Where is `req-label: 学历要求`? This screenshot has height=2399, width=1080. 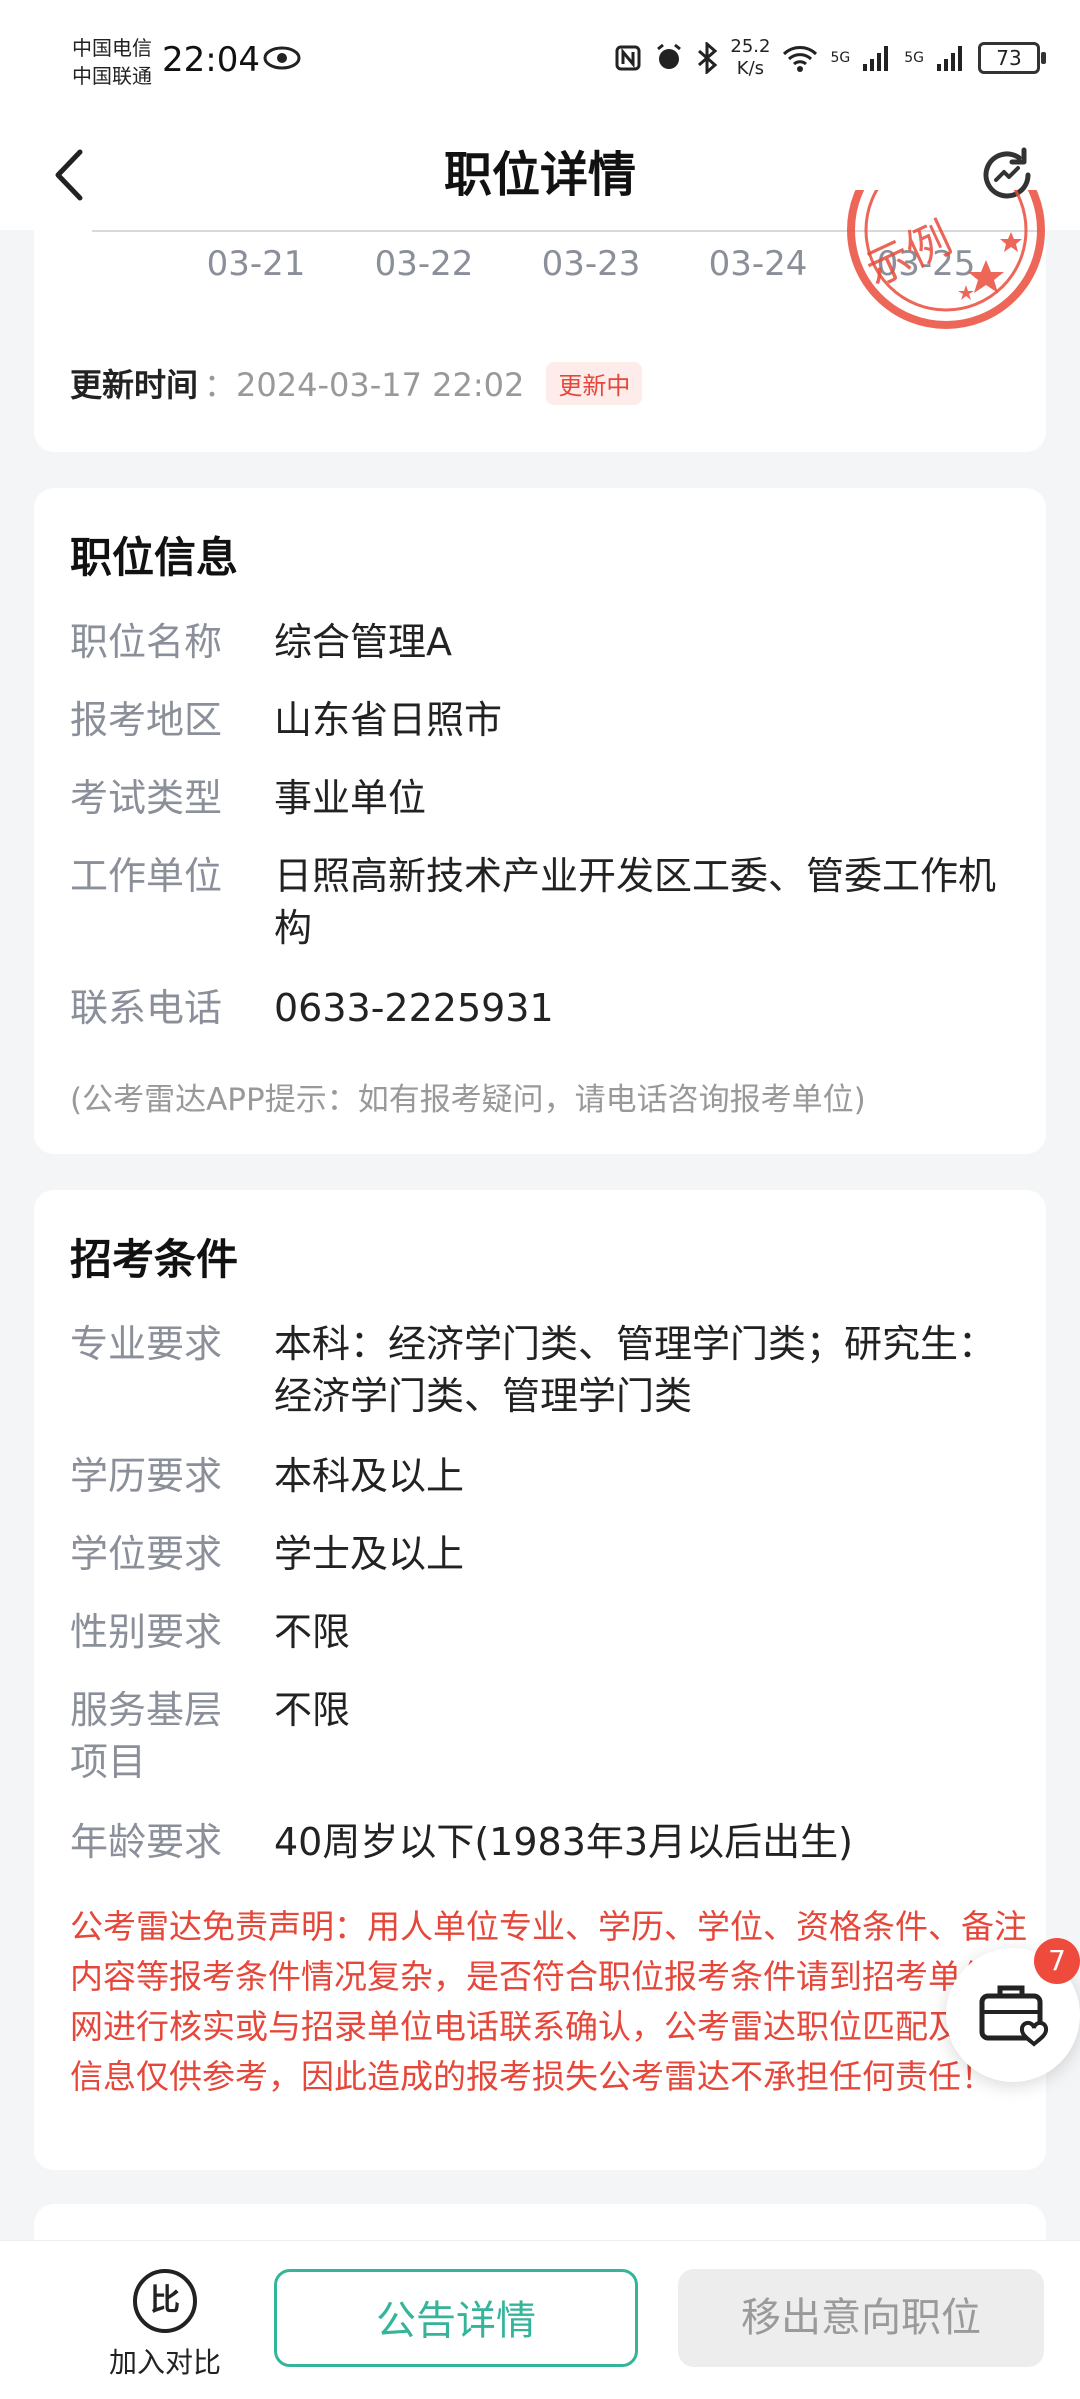
req-label: 学历要求 is located at coordinates (146, 1476).